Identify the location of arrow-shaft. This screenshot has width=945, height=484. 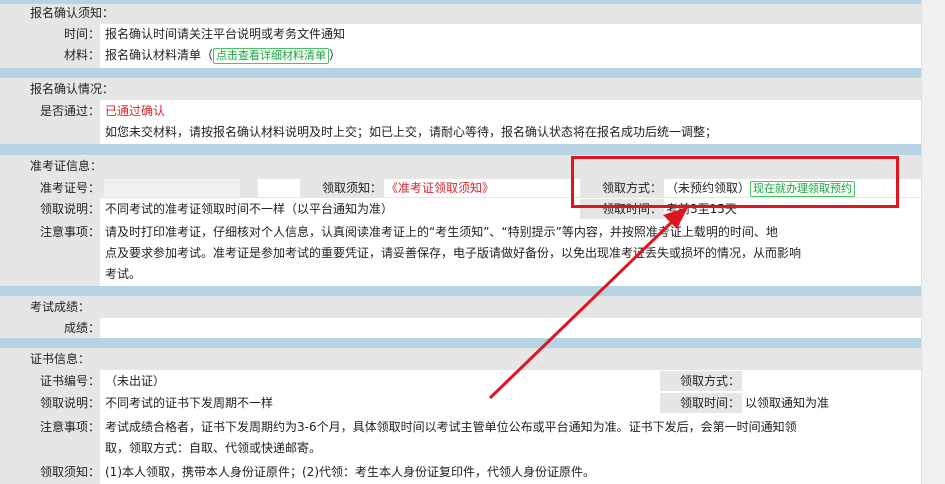
(583, 308).